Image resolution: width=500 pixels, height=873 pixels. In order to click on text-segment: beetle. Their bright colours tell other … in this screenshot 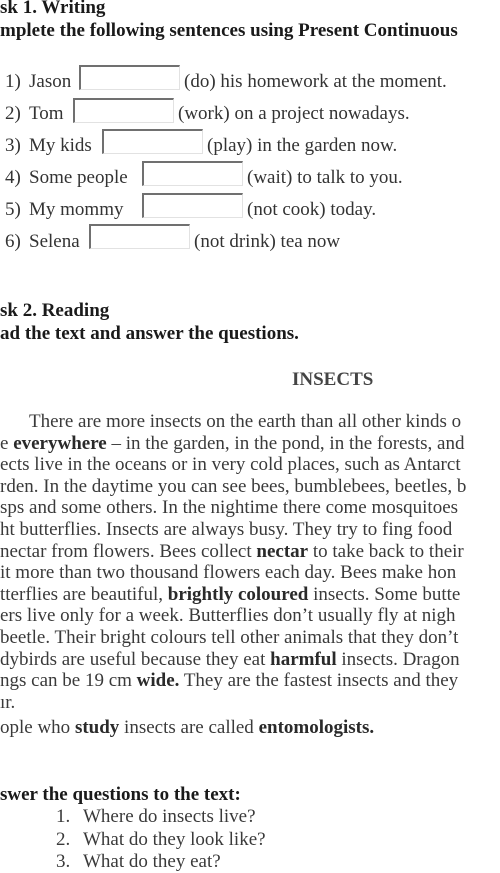, I will do `click(229, 637)`.